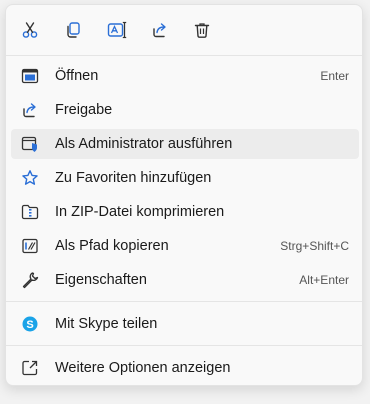 This screenshot has width=370, height=404. I want to click on copy-path-icon, so click(30, 246).